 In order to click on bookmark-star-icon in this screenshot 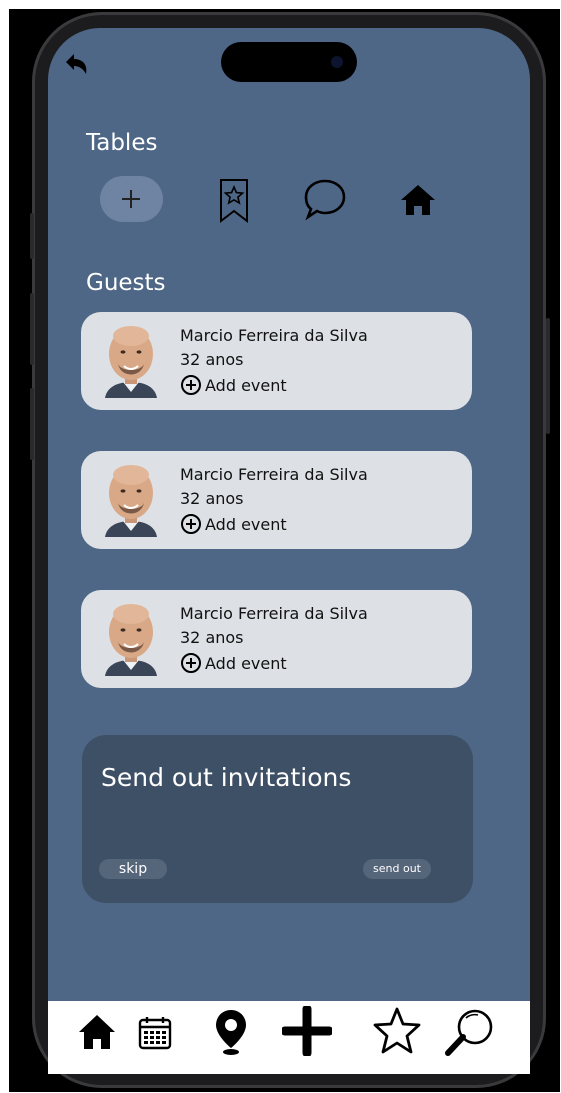, I will do `click(234, 201)`.